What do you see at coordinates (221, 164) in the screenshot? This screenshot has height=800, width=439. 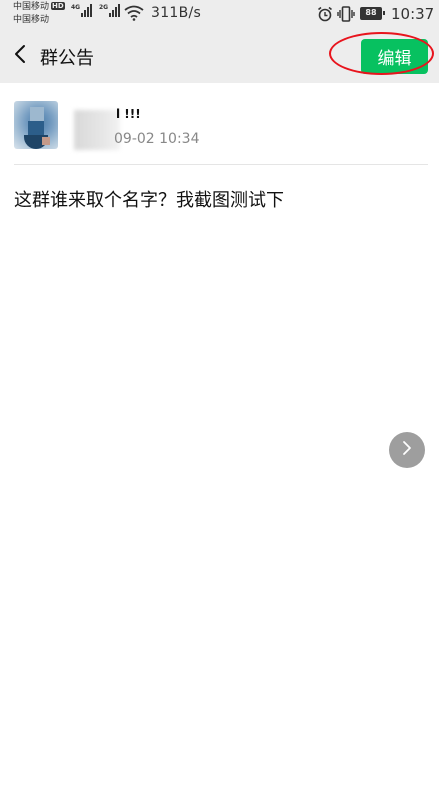 I see `divider` at bounding box center [221, 164].